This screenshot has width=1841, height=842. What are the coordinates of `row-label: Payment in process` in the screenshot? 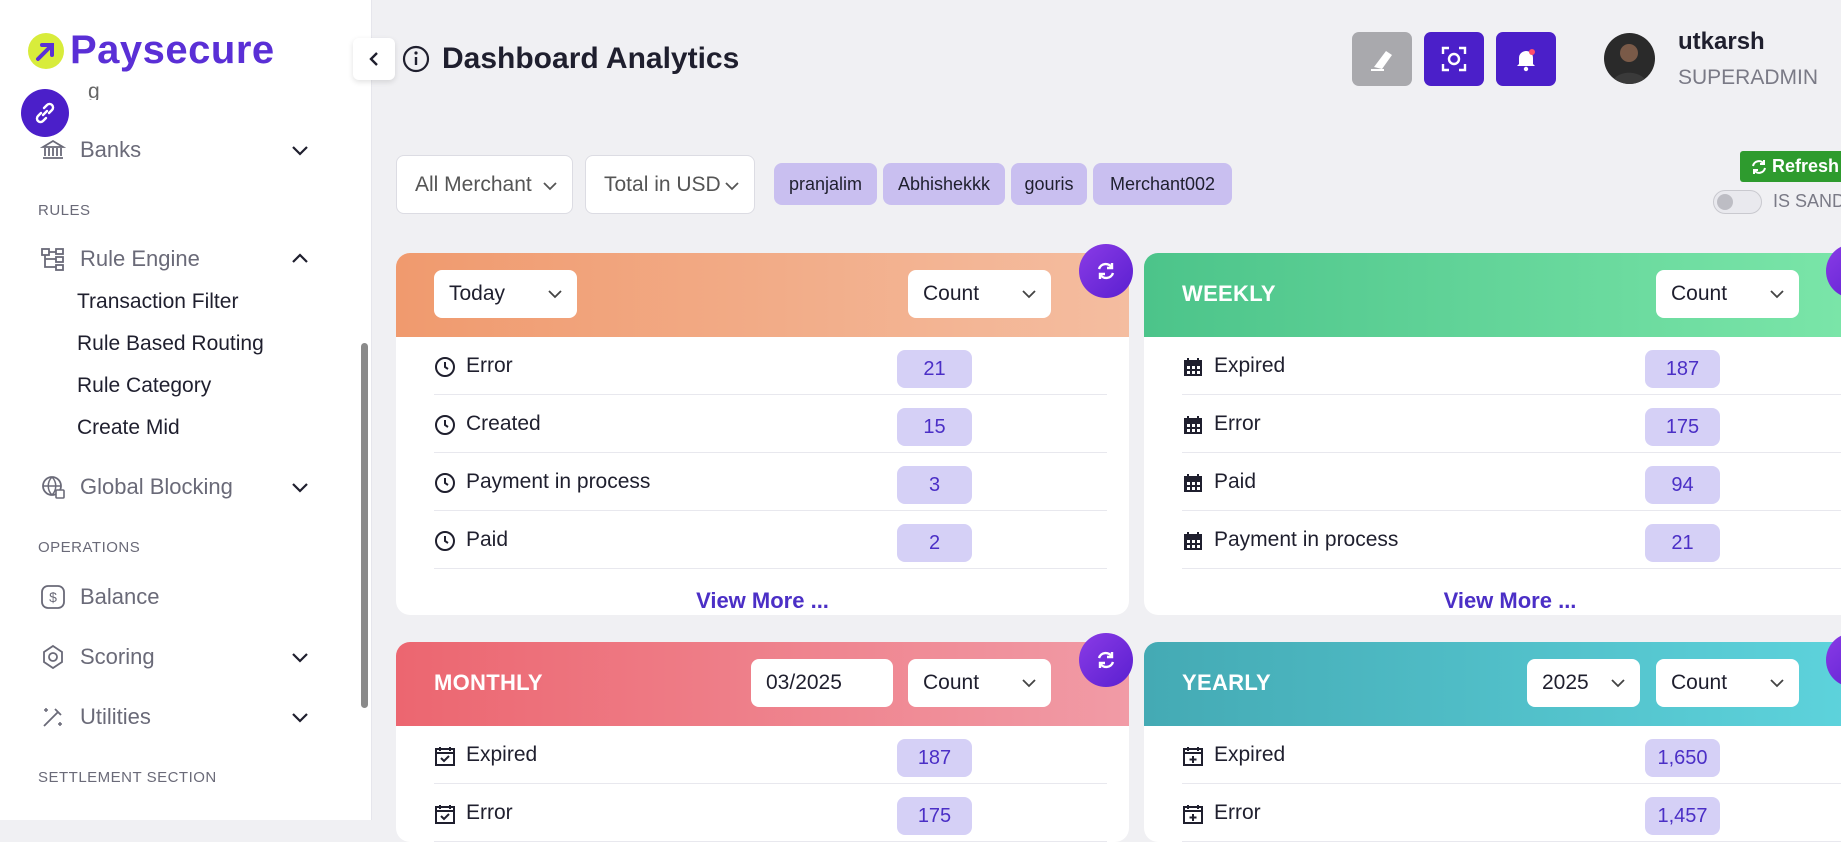 It's located at (558, 481).